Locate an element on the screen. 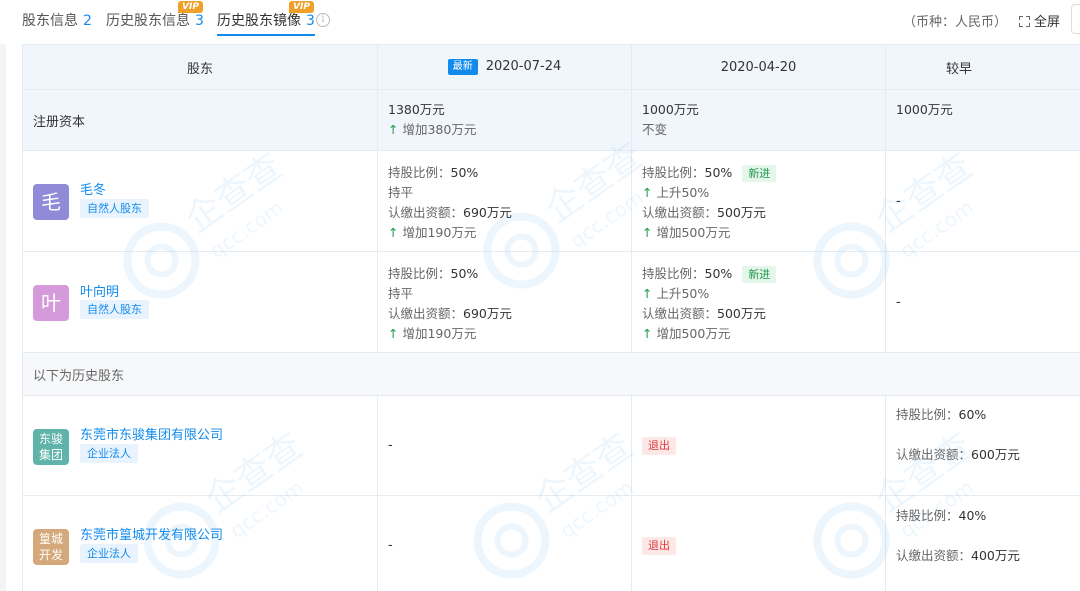  header-earlier: 较早 is located at coordinates (982, 67).